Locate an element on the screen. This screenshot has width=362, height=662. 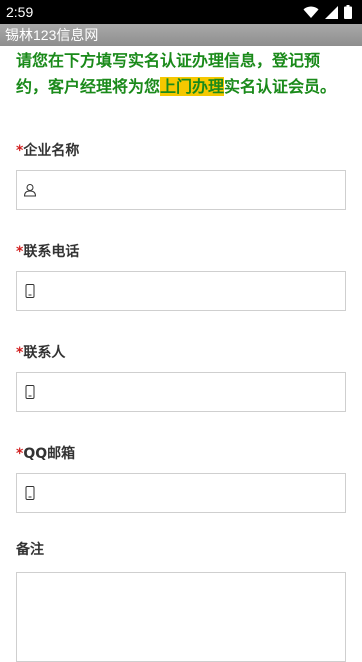
company-name-label-text: 企业名称 is located at coordinates (51, 151).